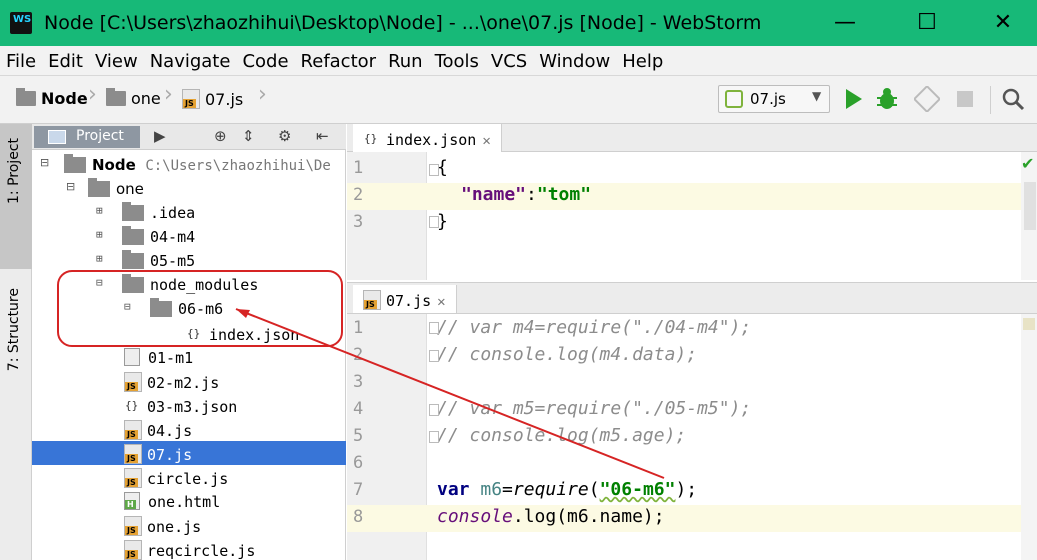 This screenshot has height=560, width=1037. I want to click on code-line: 3, so click(358, 382).